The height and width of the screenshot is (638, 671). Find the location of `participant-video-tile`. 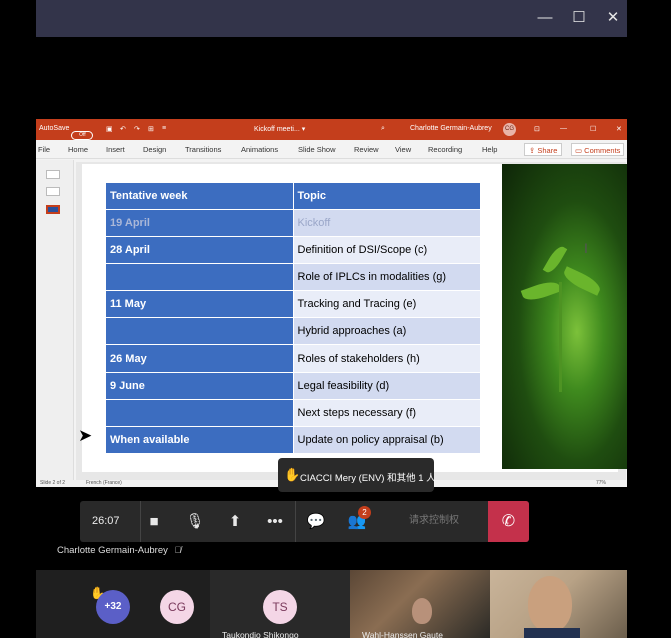

participant-video-tile is located at coordinates (558, 604).